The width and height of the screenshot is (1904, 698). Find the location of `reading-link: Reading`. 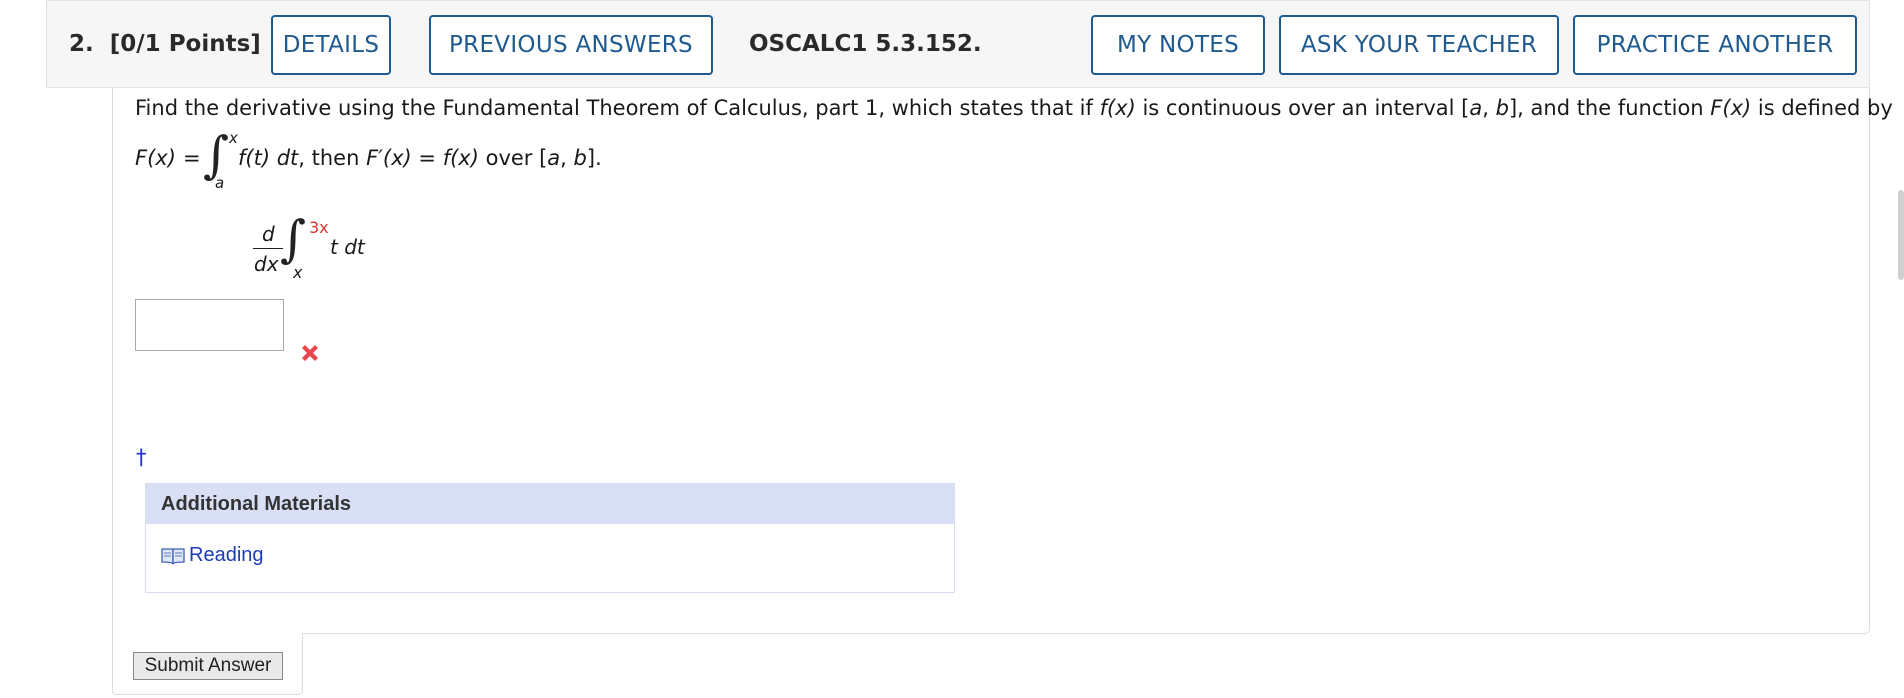

reading-link: Reading is located at coordinates (212, 555).